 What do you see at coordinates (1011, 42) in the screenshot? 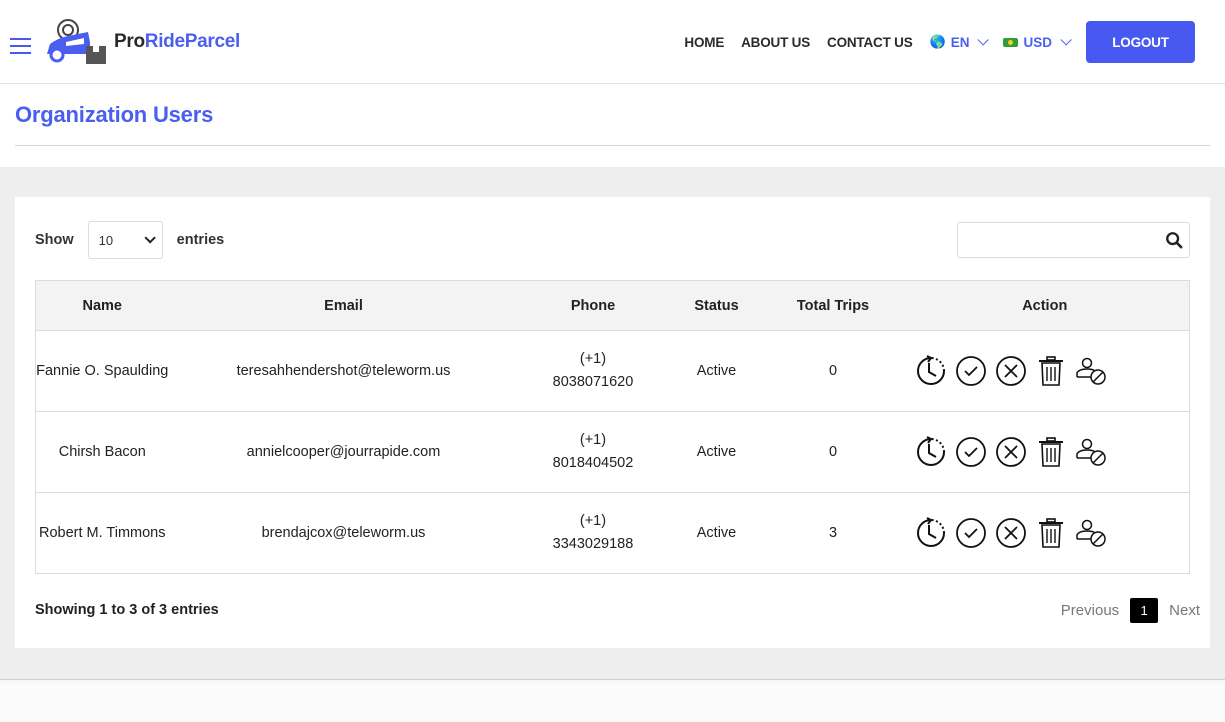
I see `money-icon` at bounding box center [1011, 42].